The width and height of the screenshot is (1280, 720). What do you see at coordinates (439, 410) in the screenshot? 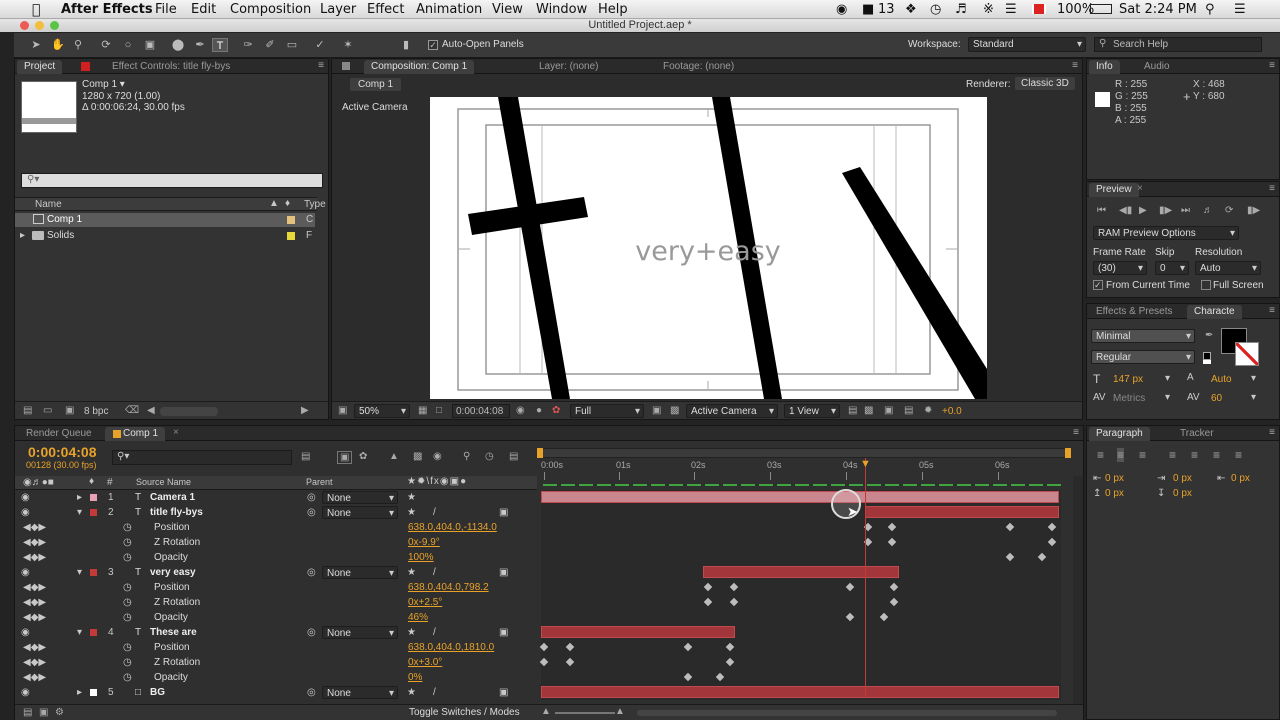
I see `region-of-interest-icon: □` at bounding box center [439, 410].